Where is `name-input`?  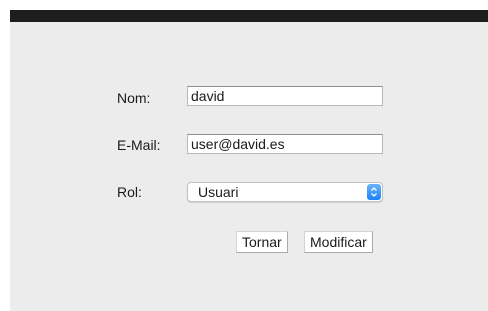 name-input is located at coordinates (285, 96).